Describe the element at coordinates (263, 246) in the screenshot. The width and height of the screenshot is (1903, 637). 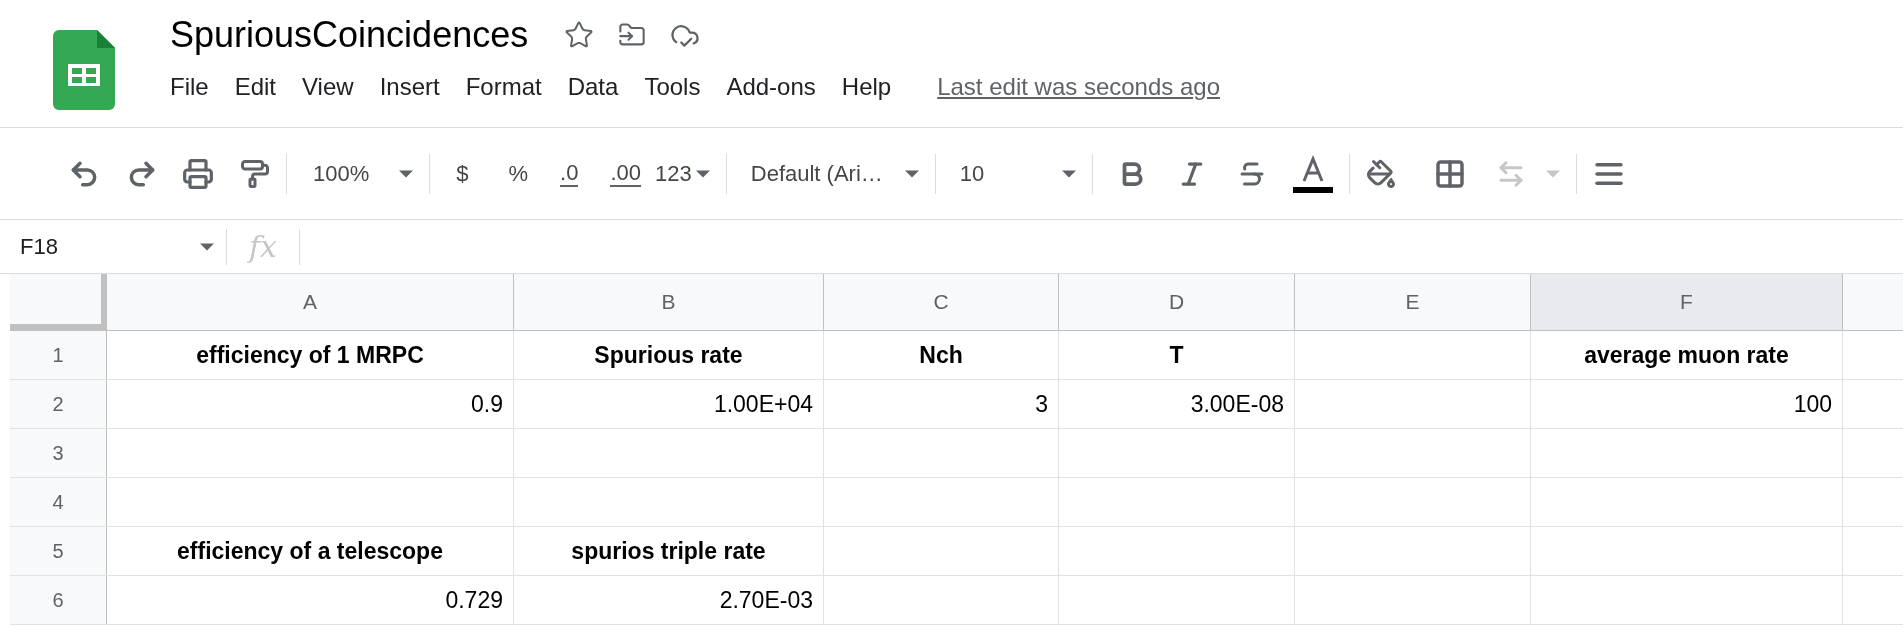
I see `formula-icon: fx` at that location.